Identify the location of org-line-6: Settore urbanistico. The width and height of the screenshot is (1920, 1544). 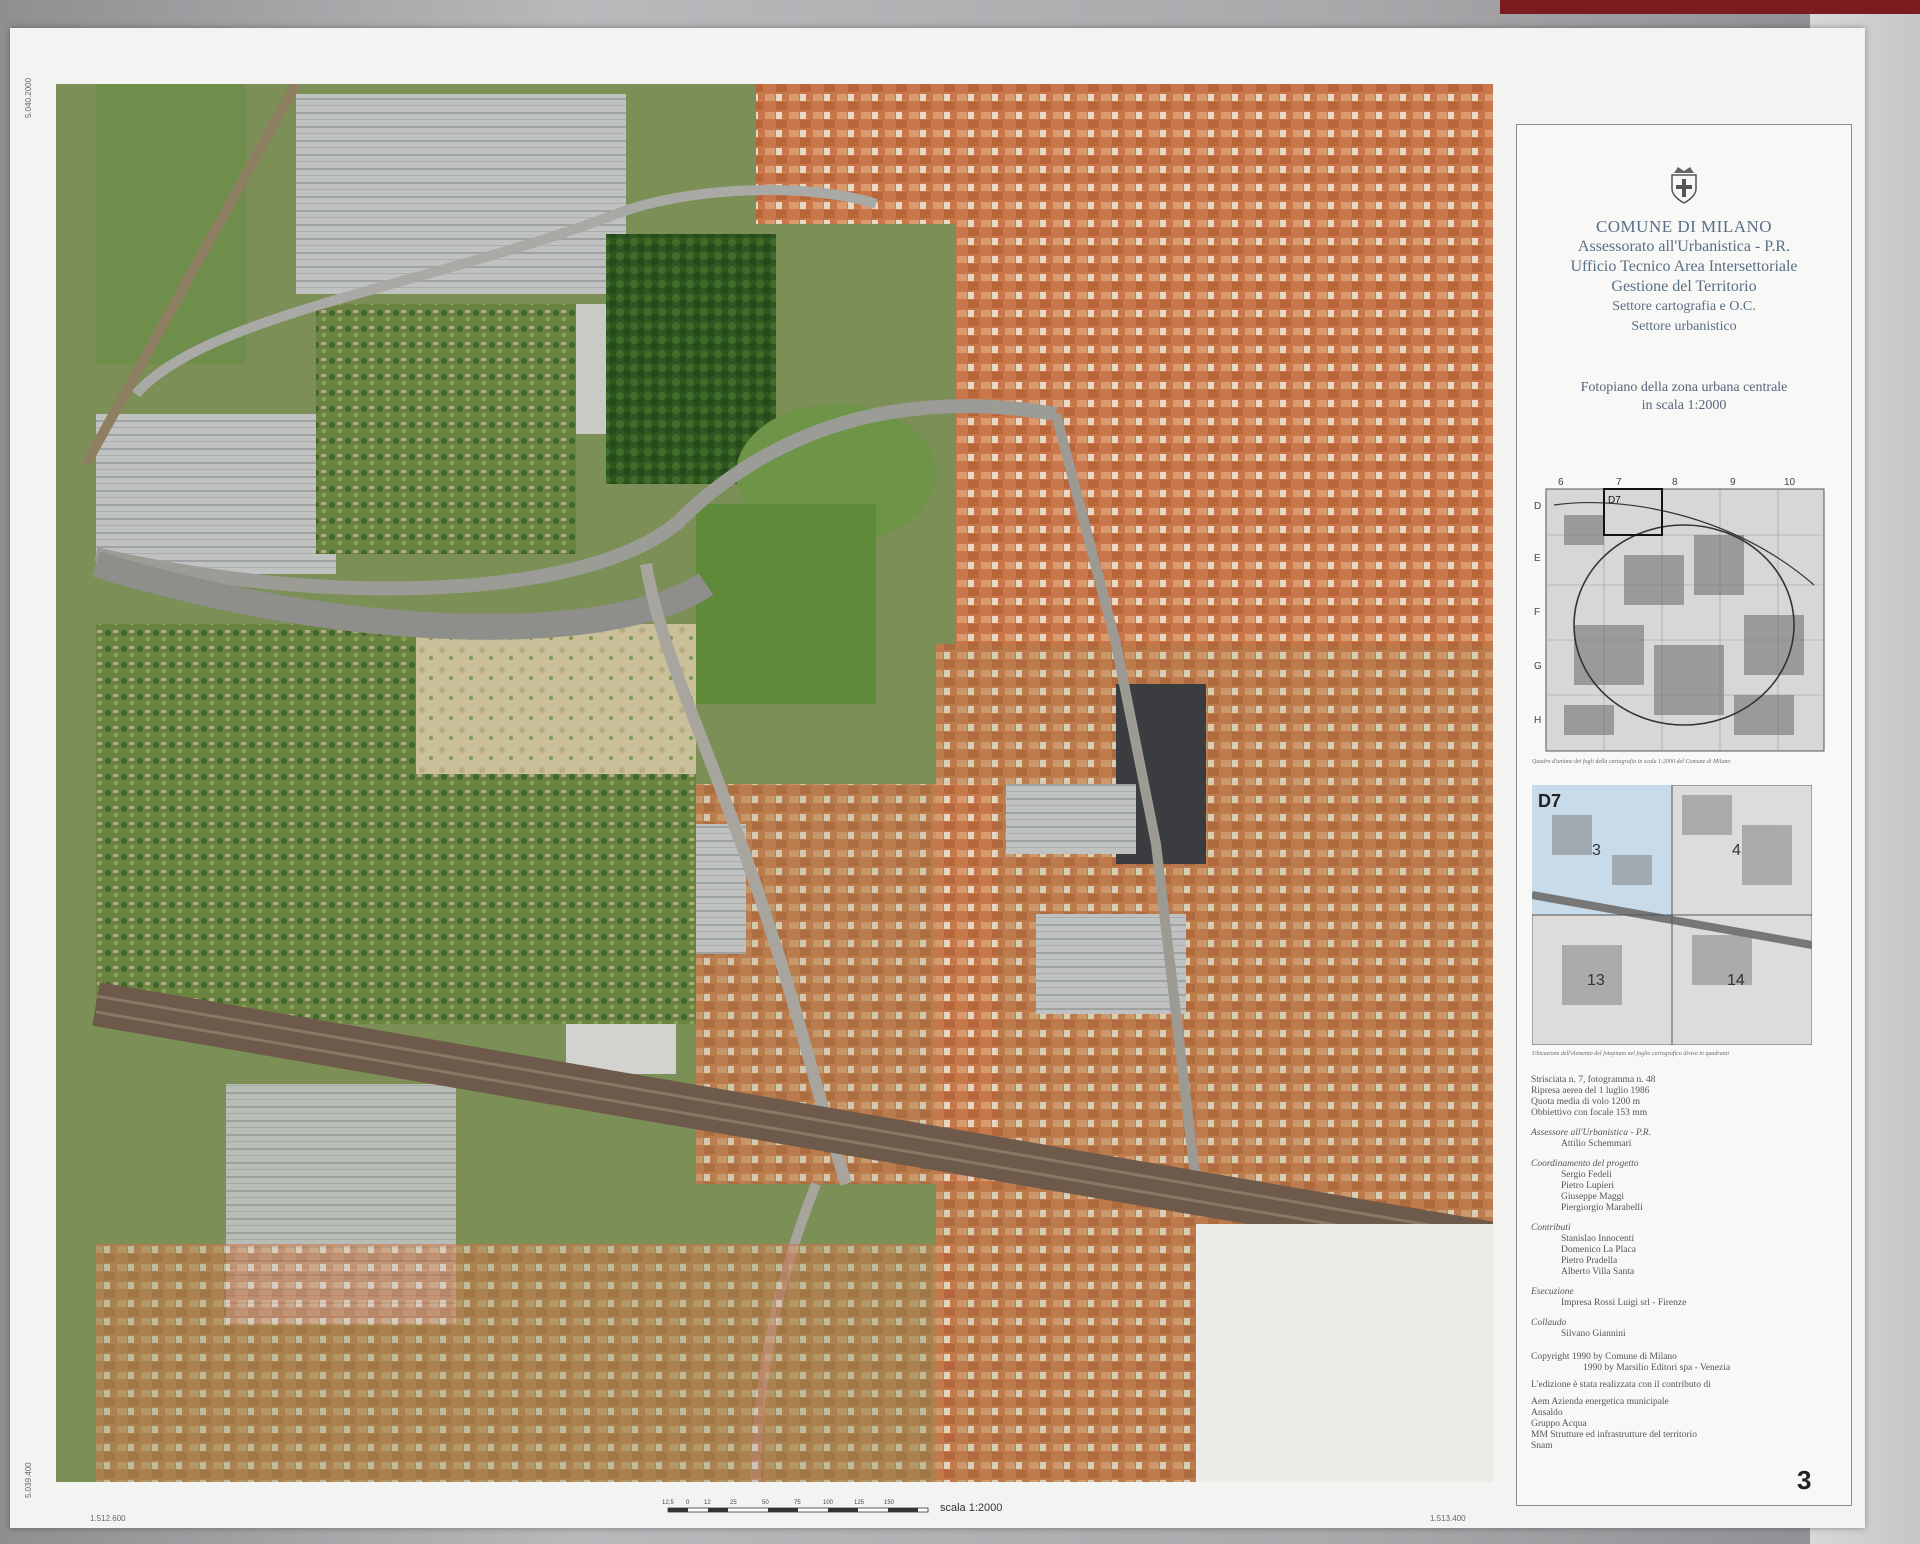
(1684, 326).